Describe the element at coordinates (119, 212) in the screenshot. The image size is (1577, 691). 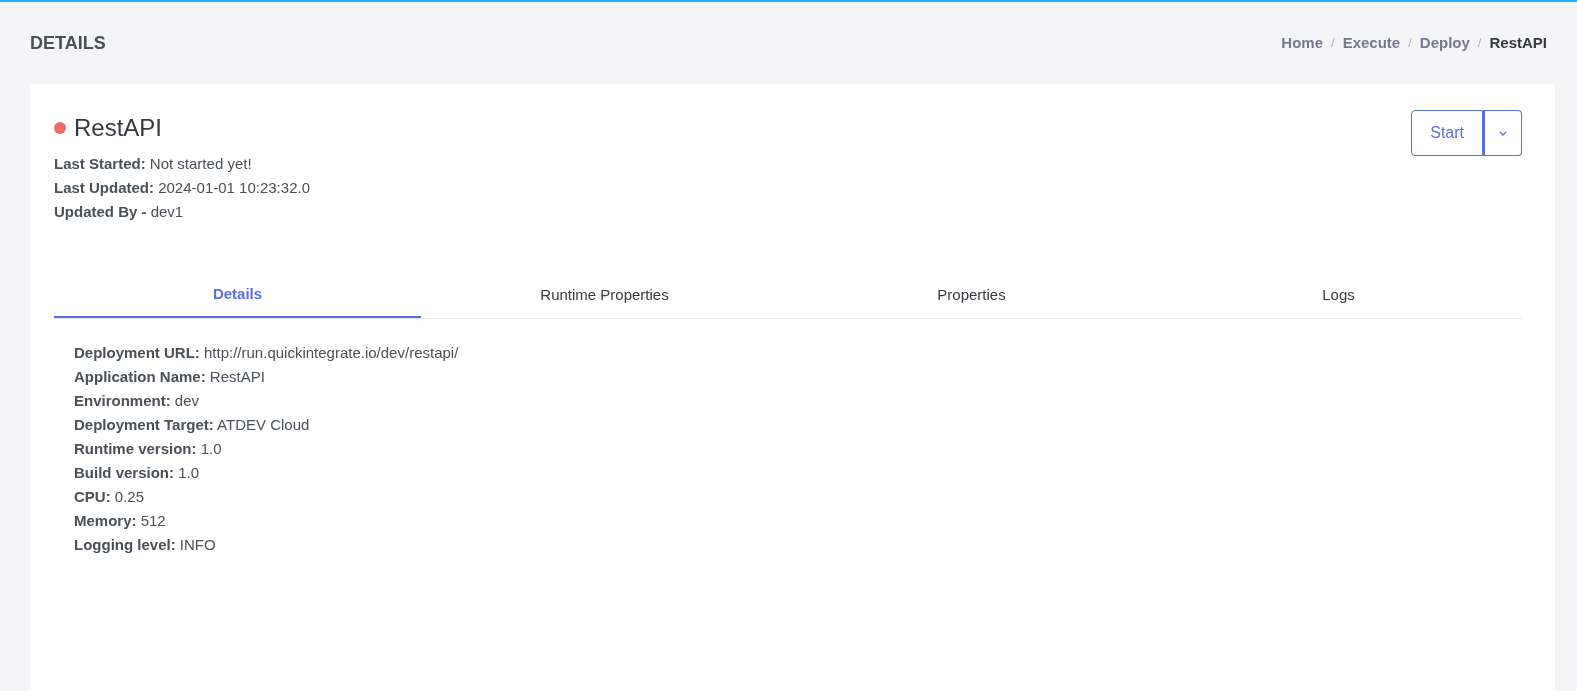
I see `meta-line: Updated By - dev1` at that location.